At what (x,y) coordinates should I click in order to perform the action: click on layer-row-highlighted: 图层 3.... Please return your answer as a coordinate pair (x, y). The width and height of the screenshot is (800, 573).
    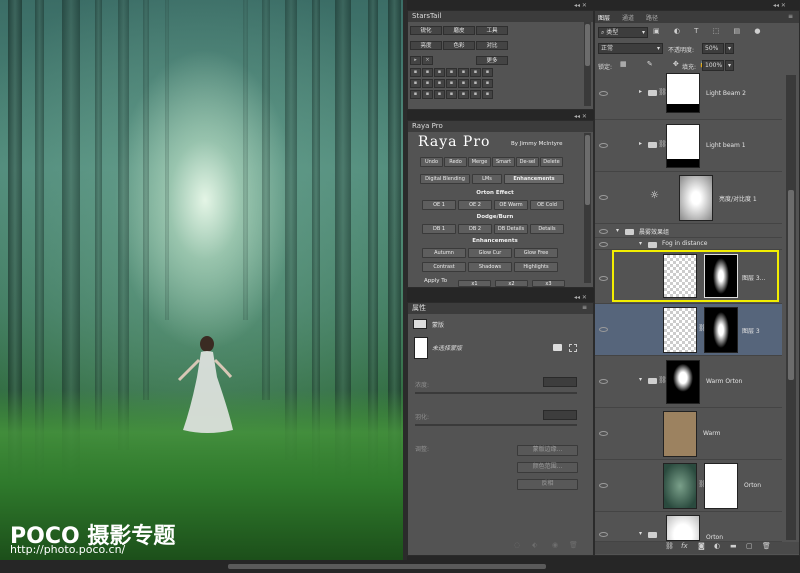
    Looking at the image, I should click on (688, 277).